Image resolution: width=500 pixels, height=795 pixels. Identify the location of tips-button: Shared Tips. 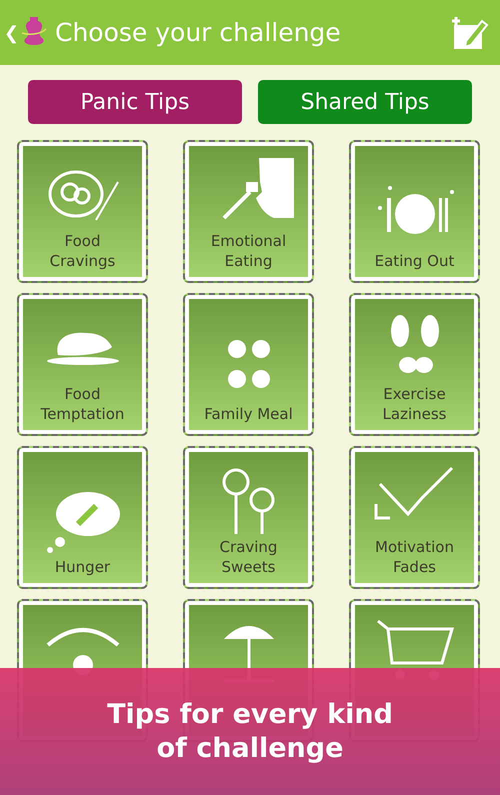
(365, 102).